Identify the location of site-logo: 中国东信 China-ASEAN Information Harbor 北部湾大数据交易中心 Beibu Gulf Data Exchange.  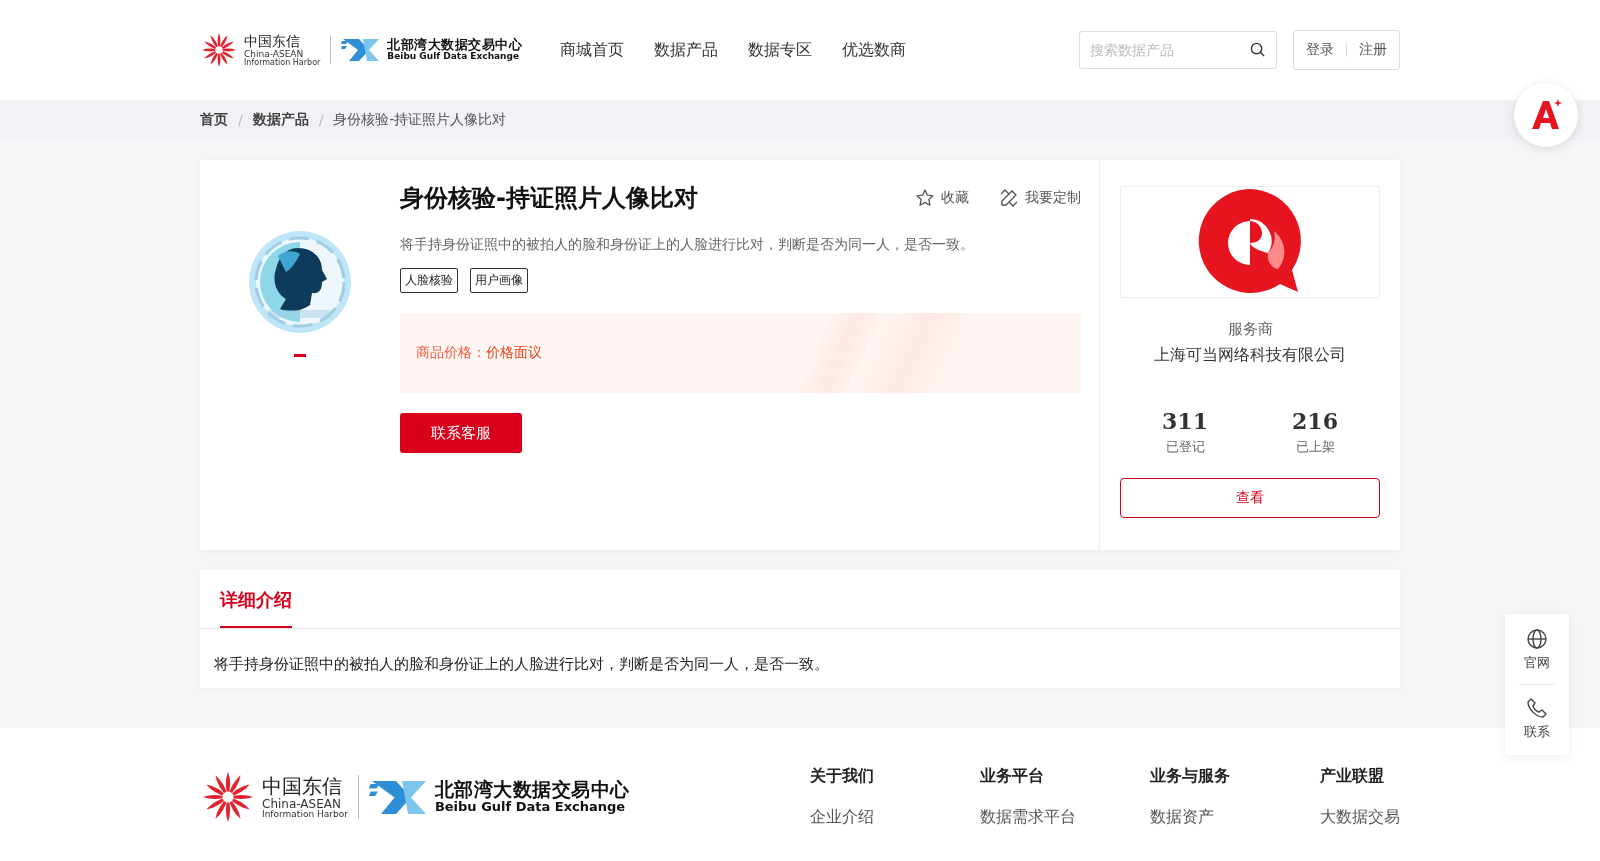
(361, 50).